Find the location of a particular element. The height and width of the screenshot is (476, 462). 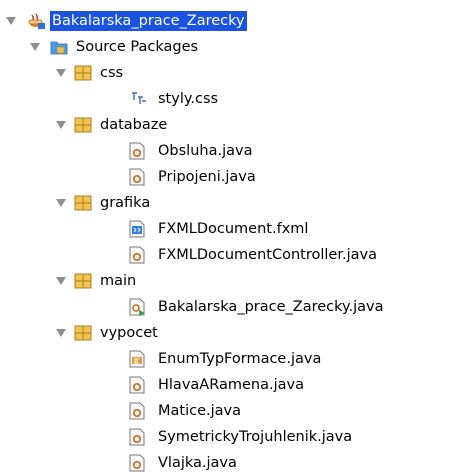

tree-node-label: FXMLDocumentController.java is located at coordinates (267, 255).